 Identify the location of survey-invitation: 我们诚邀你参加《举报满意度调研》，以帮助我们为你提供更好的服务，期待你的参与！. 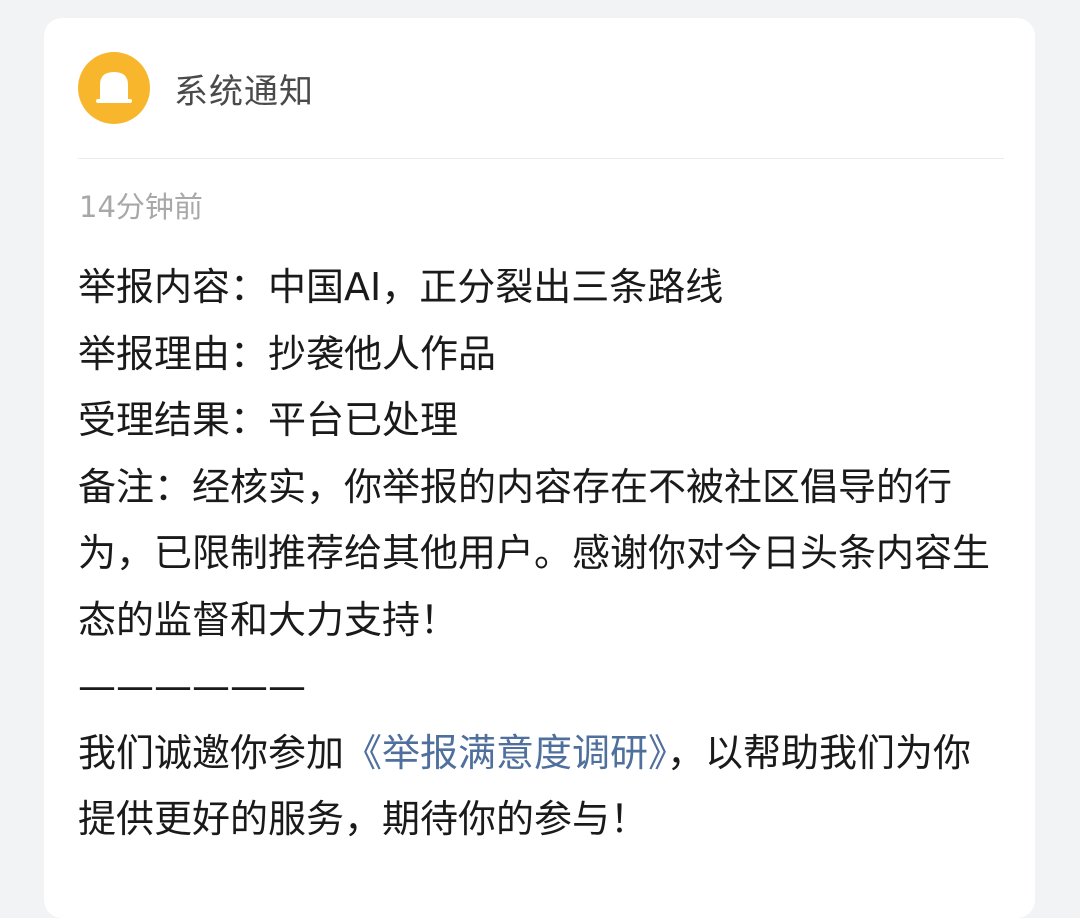
(543, 786).